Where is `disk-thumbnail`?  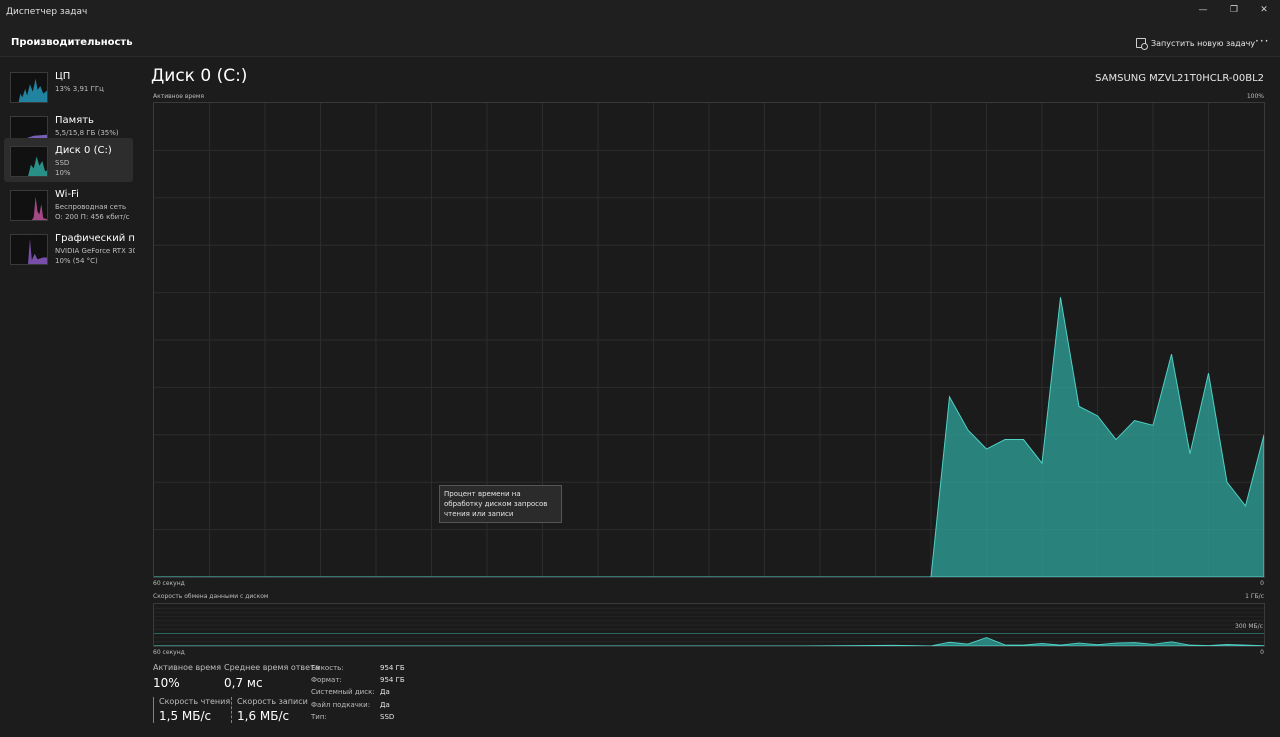
disk-thumbnail is located at coordinates (29, 161).